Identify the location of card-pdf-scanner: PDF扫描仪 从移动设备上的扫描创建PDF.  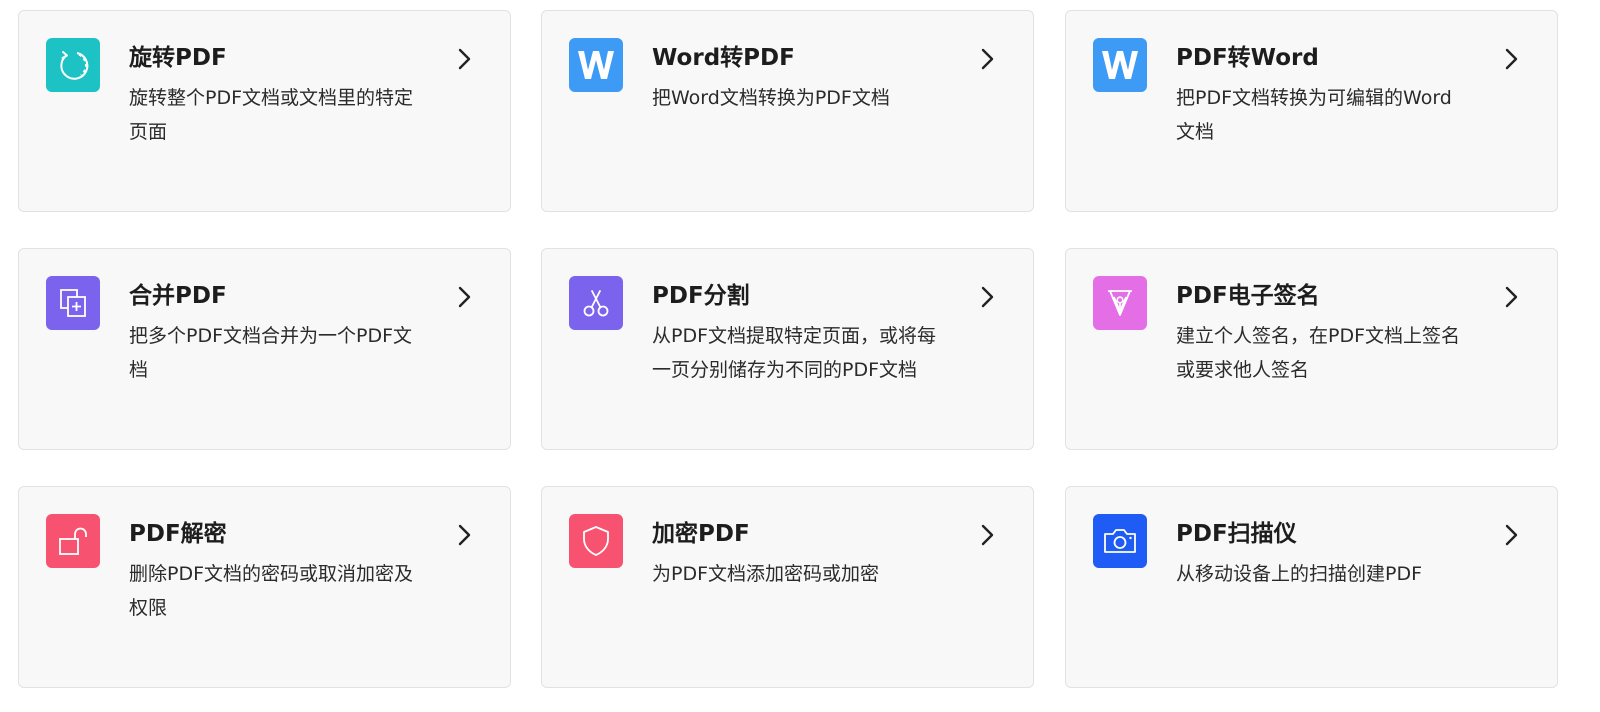
(1311, 587).